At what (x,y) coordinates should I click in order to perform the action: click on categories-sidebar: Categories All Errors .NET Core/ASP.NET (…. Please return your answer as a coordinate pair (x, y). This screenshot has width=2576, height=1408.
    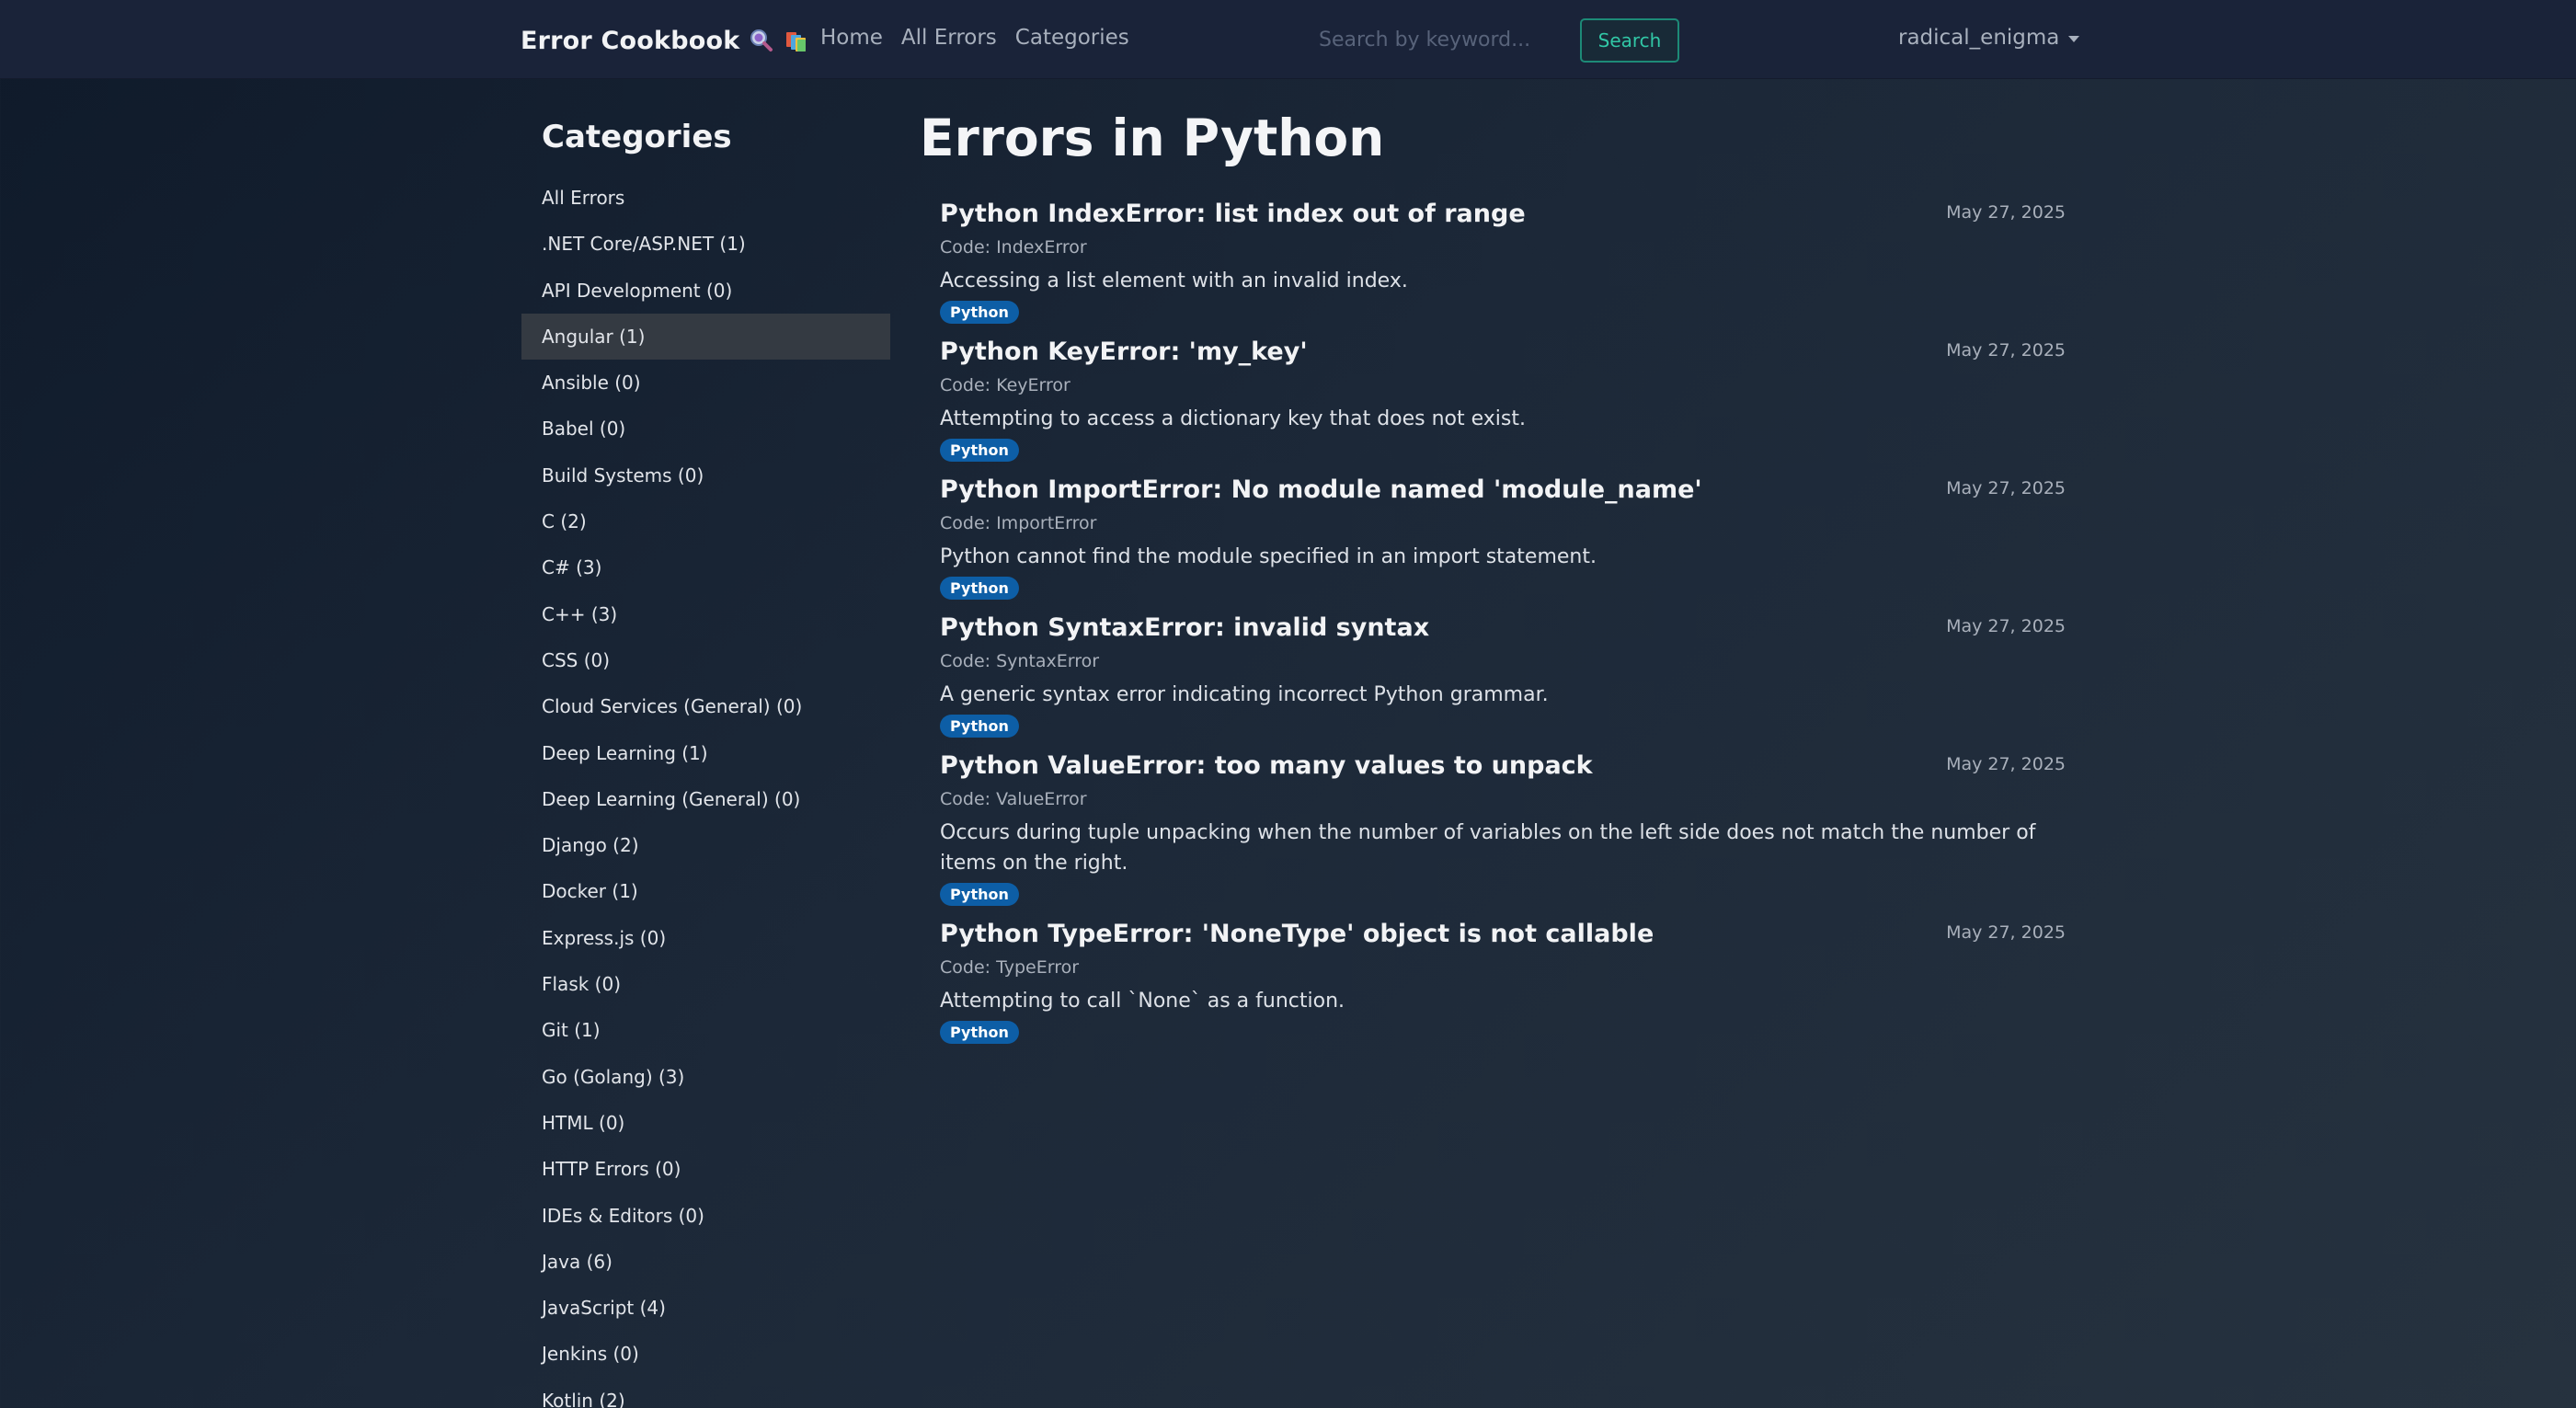
    Looking at the image, I should click on (705, 761).